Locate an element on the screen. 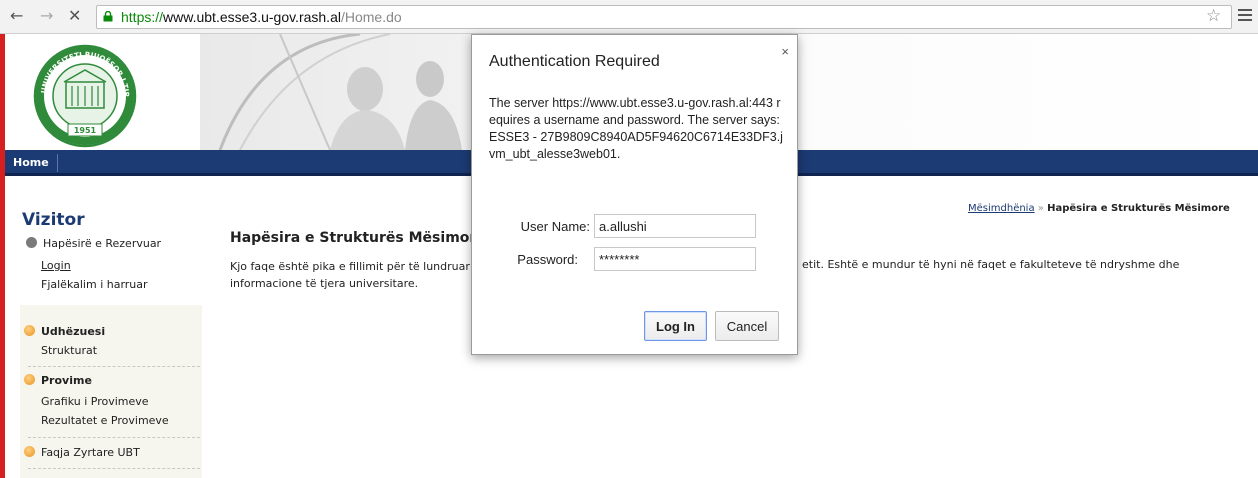 Image resolution: width=1258 pixels, height=478 pixels. breadcrumb-link: Mësimdhënia is located at coordinates (1001, 208).